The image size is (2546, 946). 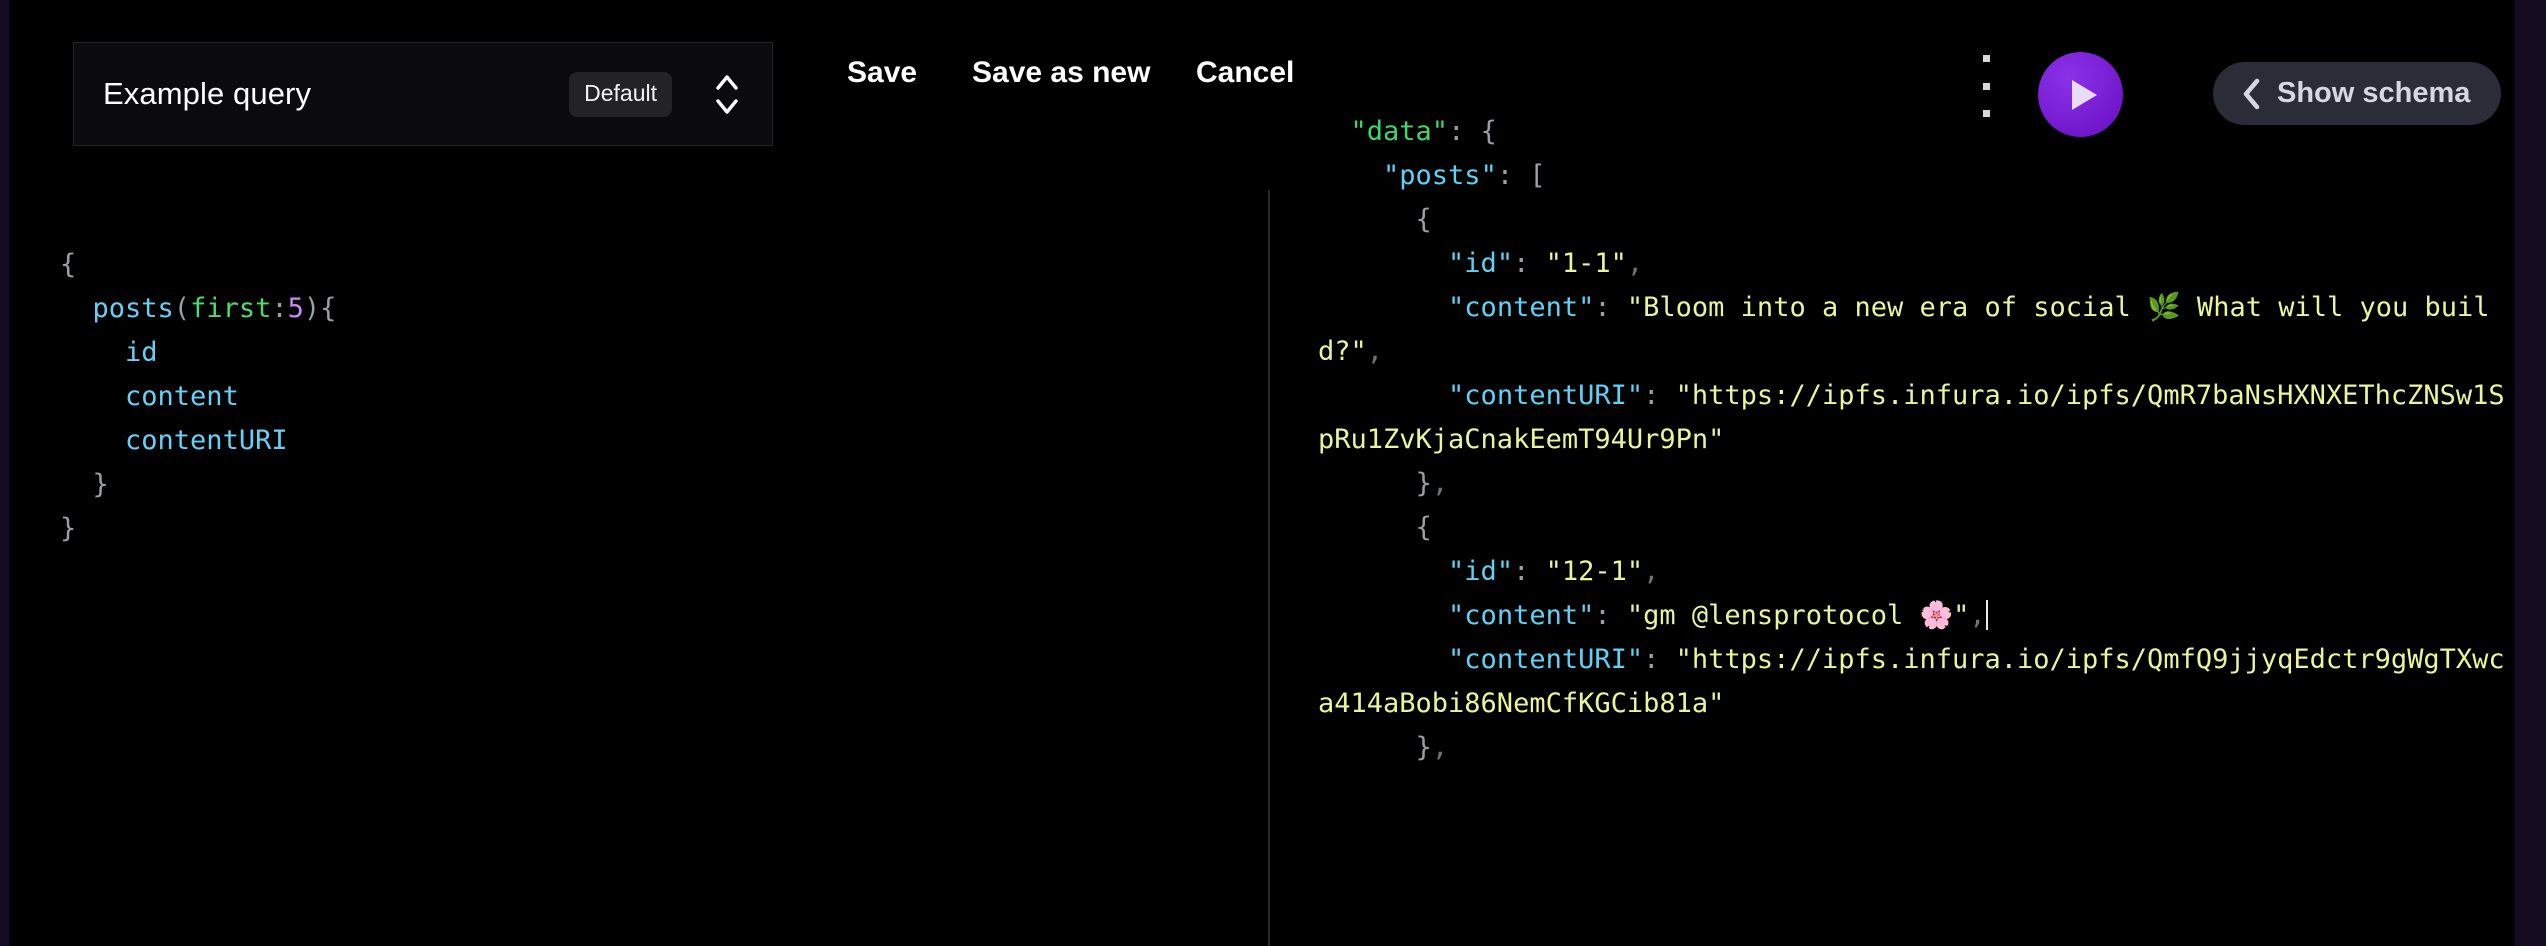 I want to click on code-token: content, so click(x=182, y=396).